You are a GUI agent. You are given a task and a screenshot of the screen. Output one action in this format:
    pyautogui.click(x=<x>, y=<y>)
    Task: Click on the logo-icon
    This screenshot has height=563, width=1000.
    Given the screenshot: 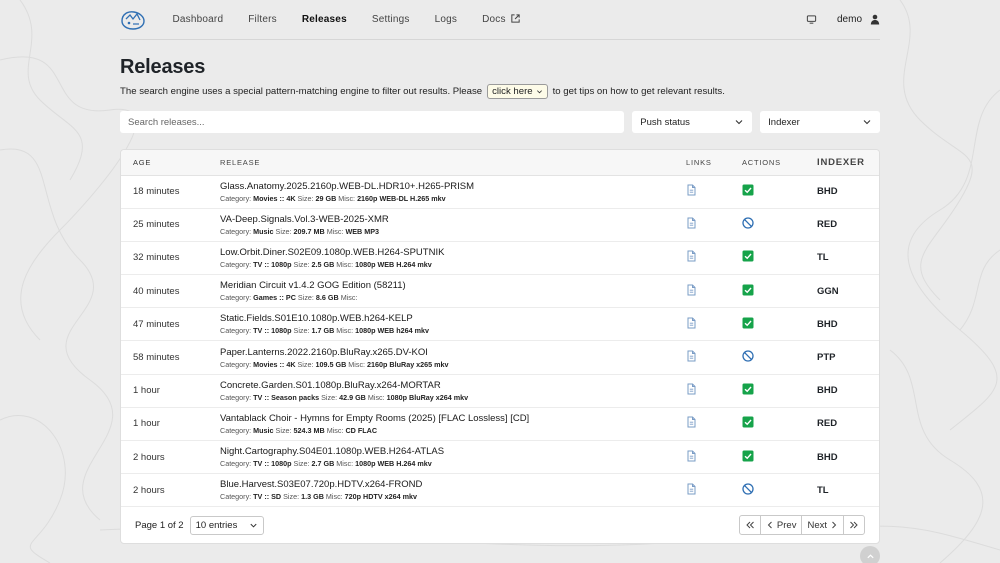 What is the action you would take?
    pyautogui.click(x=133, y=20)
    